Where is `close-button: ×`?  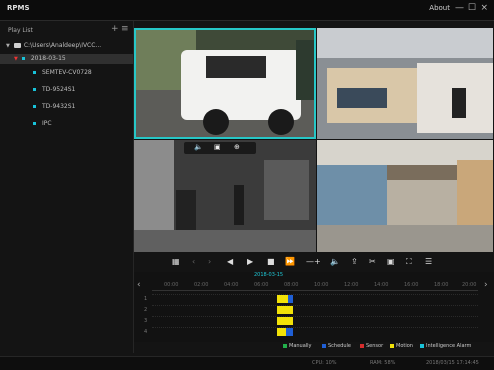
close-button: × is located at coordinates (484, 8).